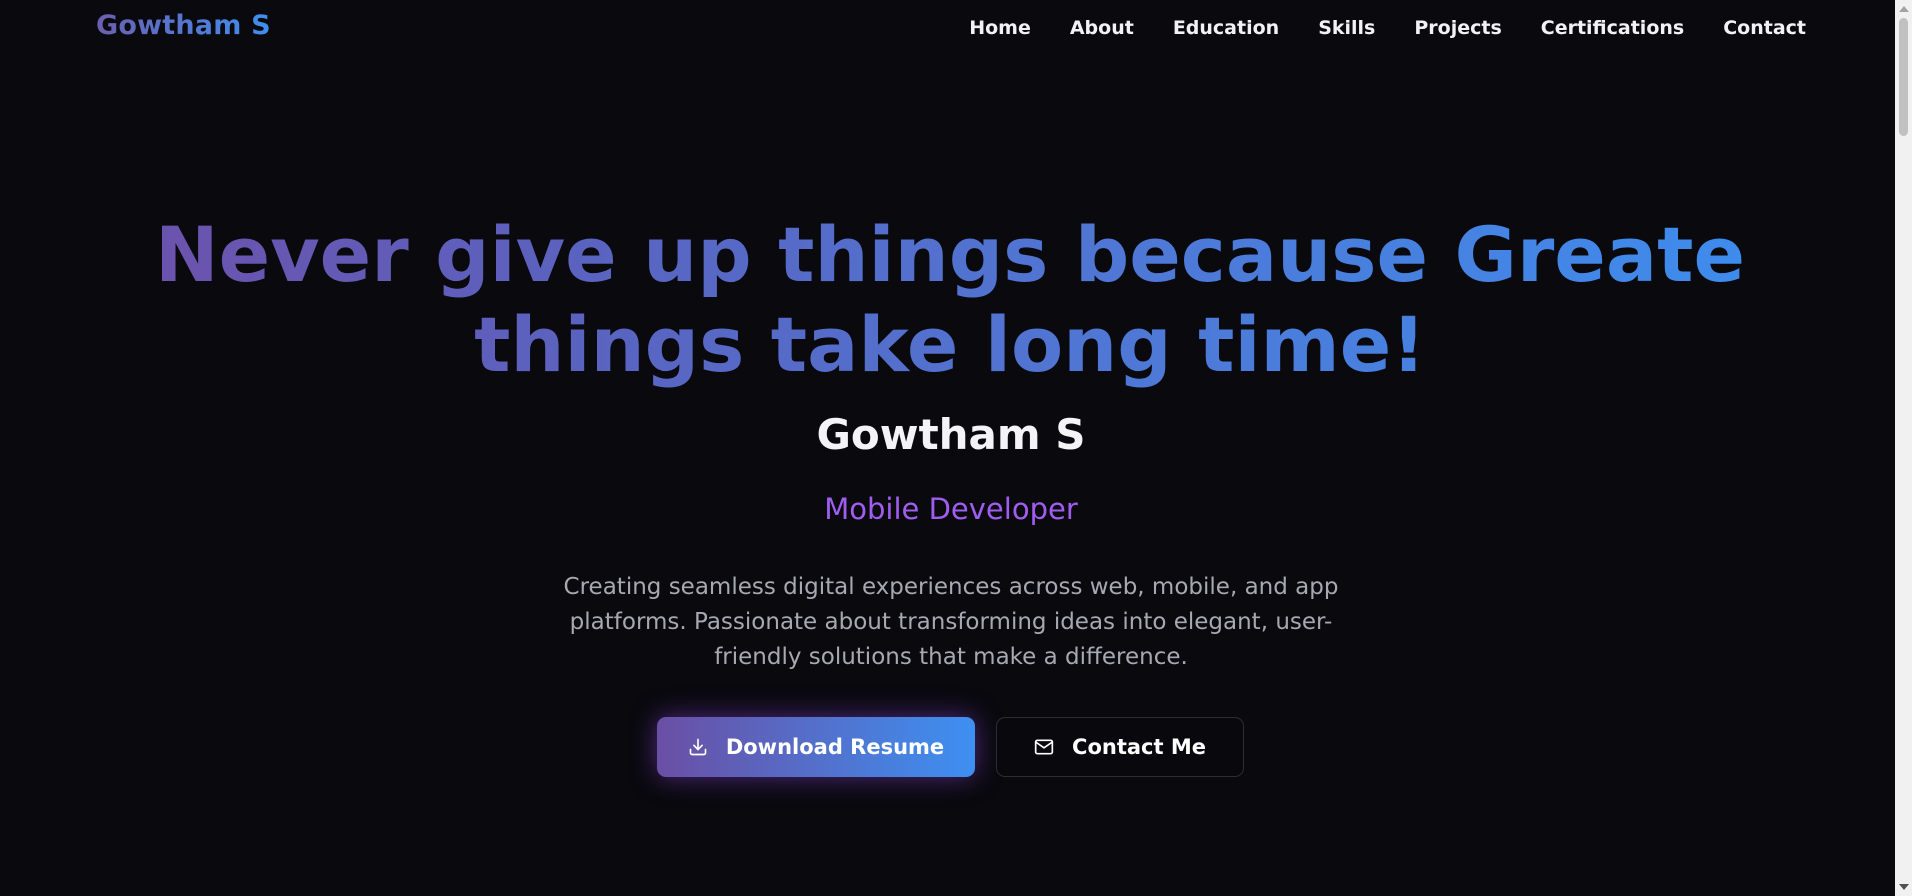 This screenshot has height=896, width=1912. What do you see at coordinates (1000, 28) in the screenshot?
I see `nav-link-home: Home` at bounding box center [1000, 28].